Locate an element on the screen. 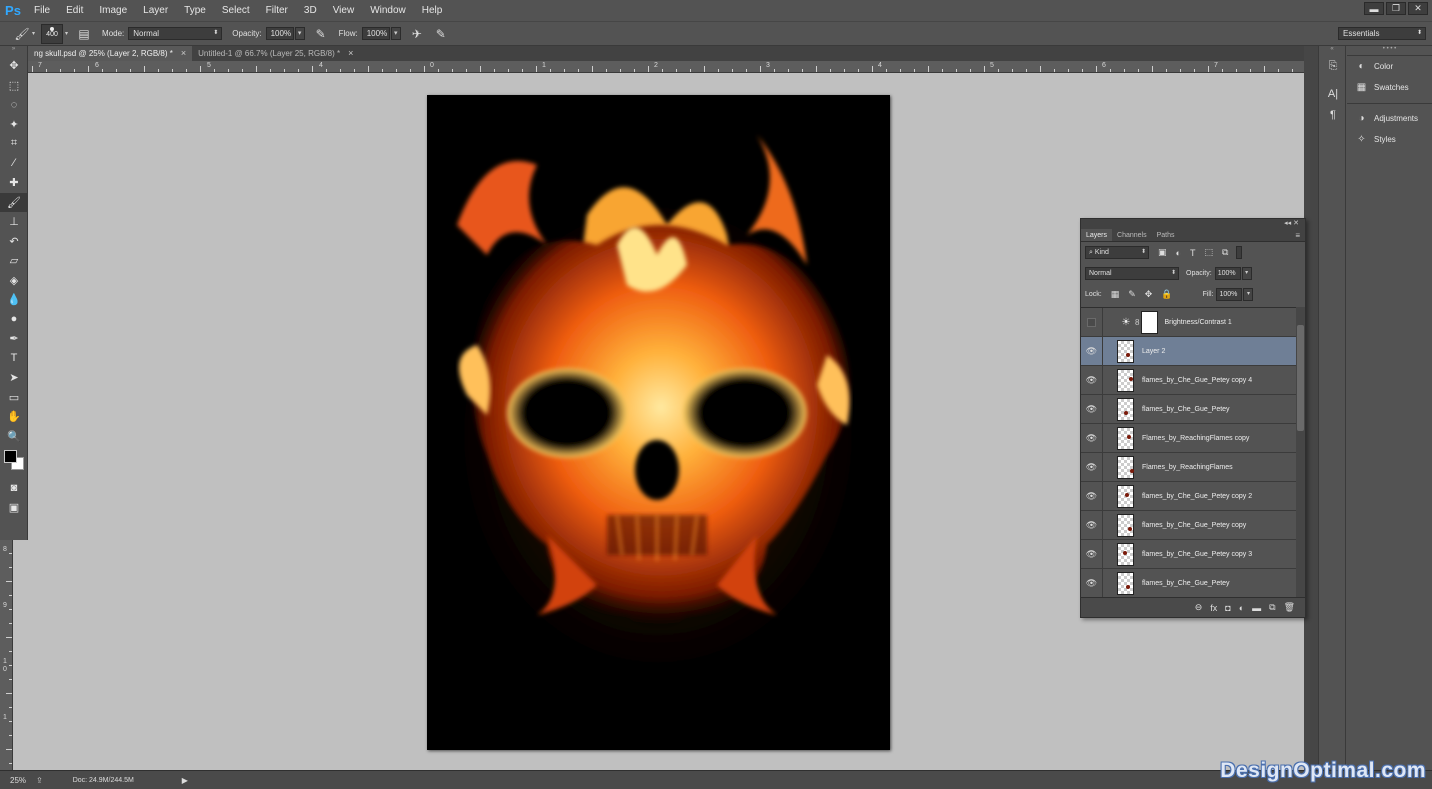 The height and width of the screenshot is (789, 1432). dock-item-swatches: ▦ Swatches is located at coordinates (1389, 87).